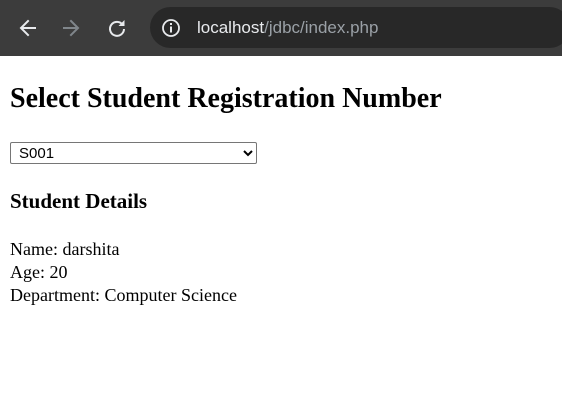  I want to click on student-details-heading: Student Details, so click(79, 201).